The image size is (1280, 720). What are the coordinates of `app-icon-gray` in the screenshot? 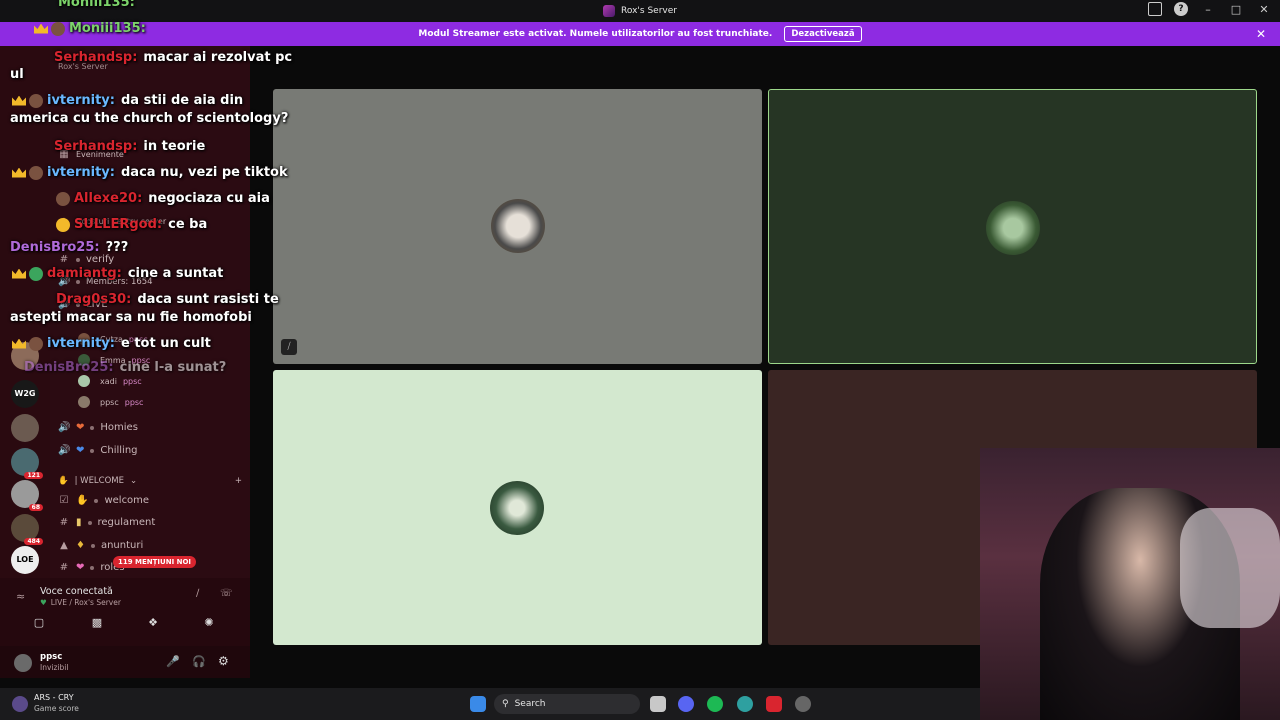 It's located at (803, 704).